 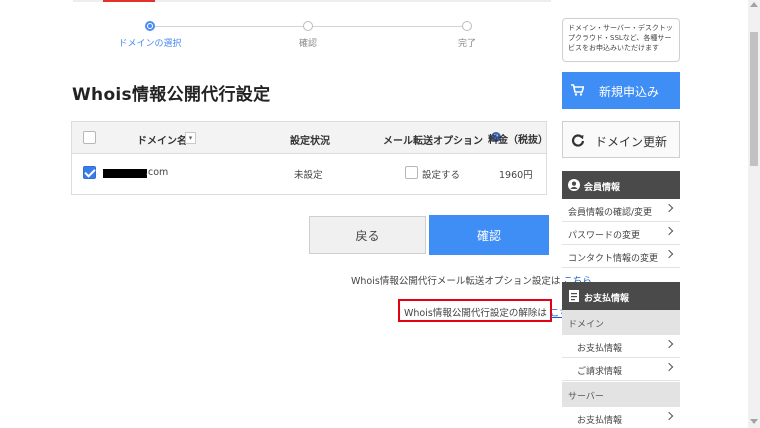 I want to click on redacted-domain, so click(x=125, y=173).